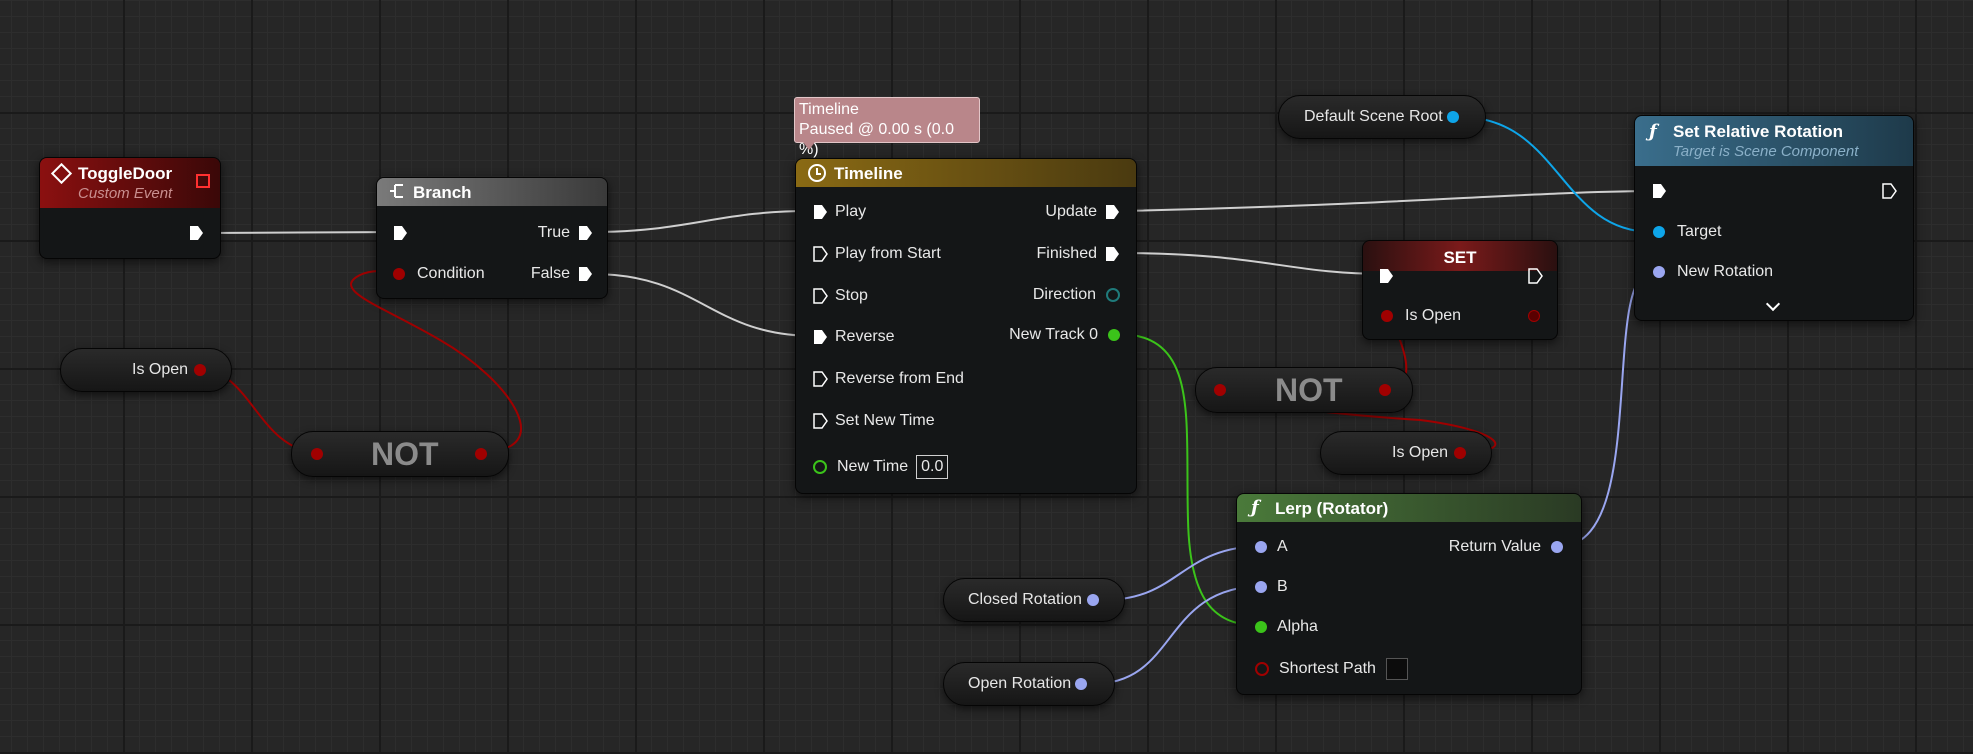 This screenshot has height=754, width=1973. Describe the element at coordinates (481, 454) in the screenshot. I see `not1-out-pin` at that location.